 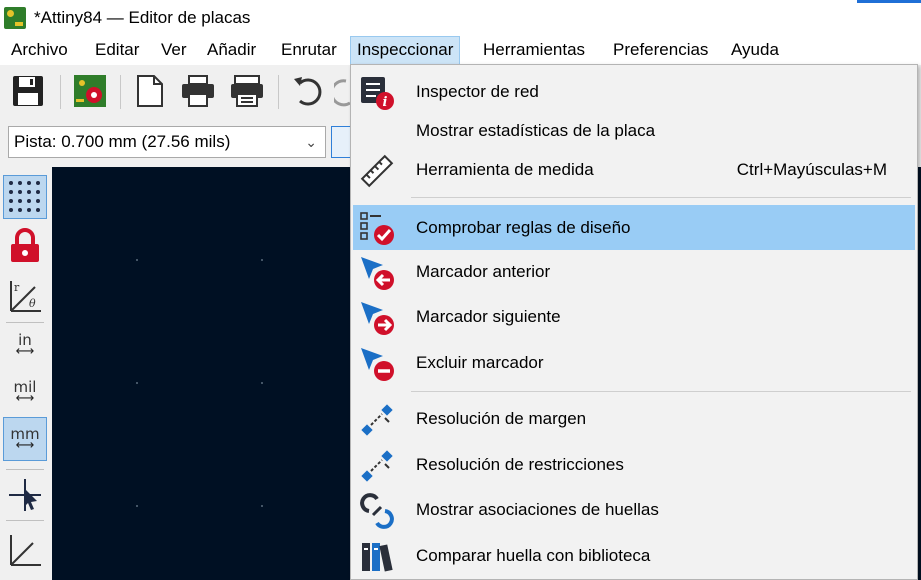 I want to click on title-bar: *Attiny84 — Editor de placas, so click(x=460, y=18).